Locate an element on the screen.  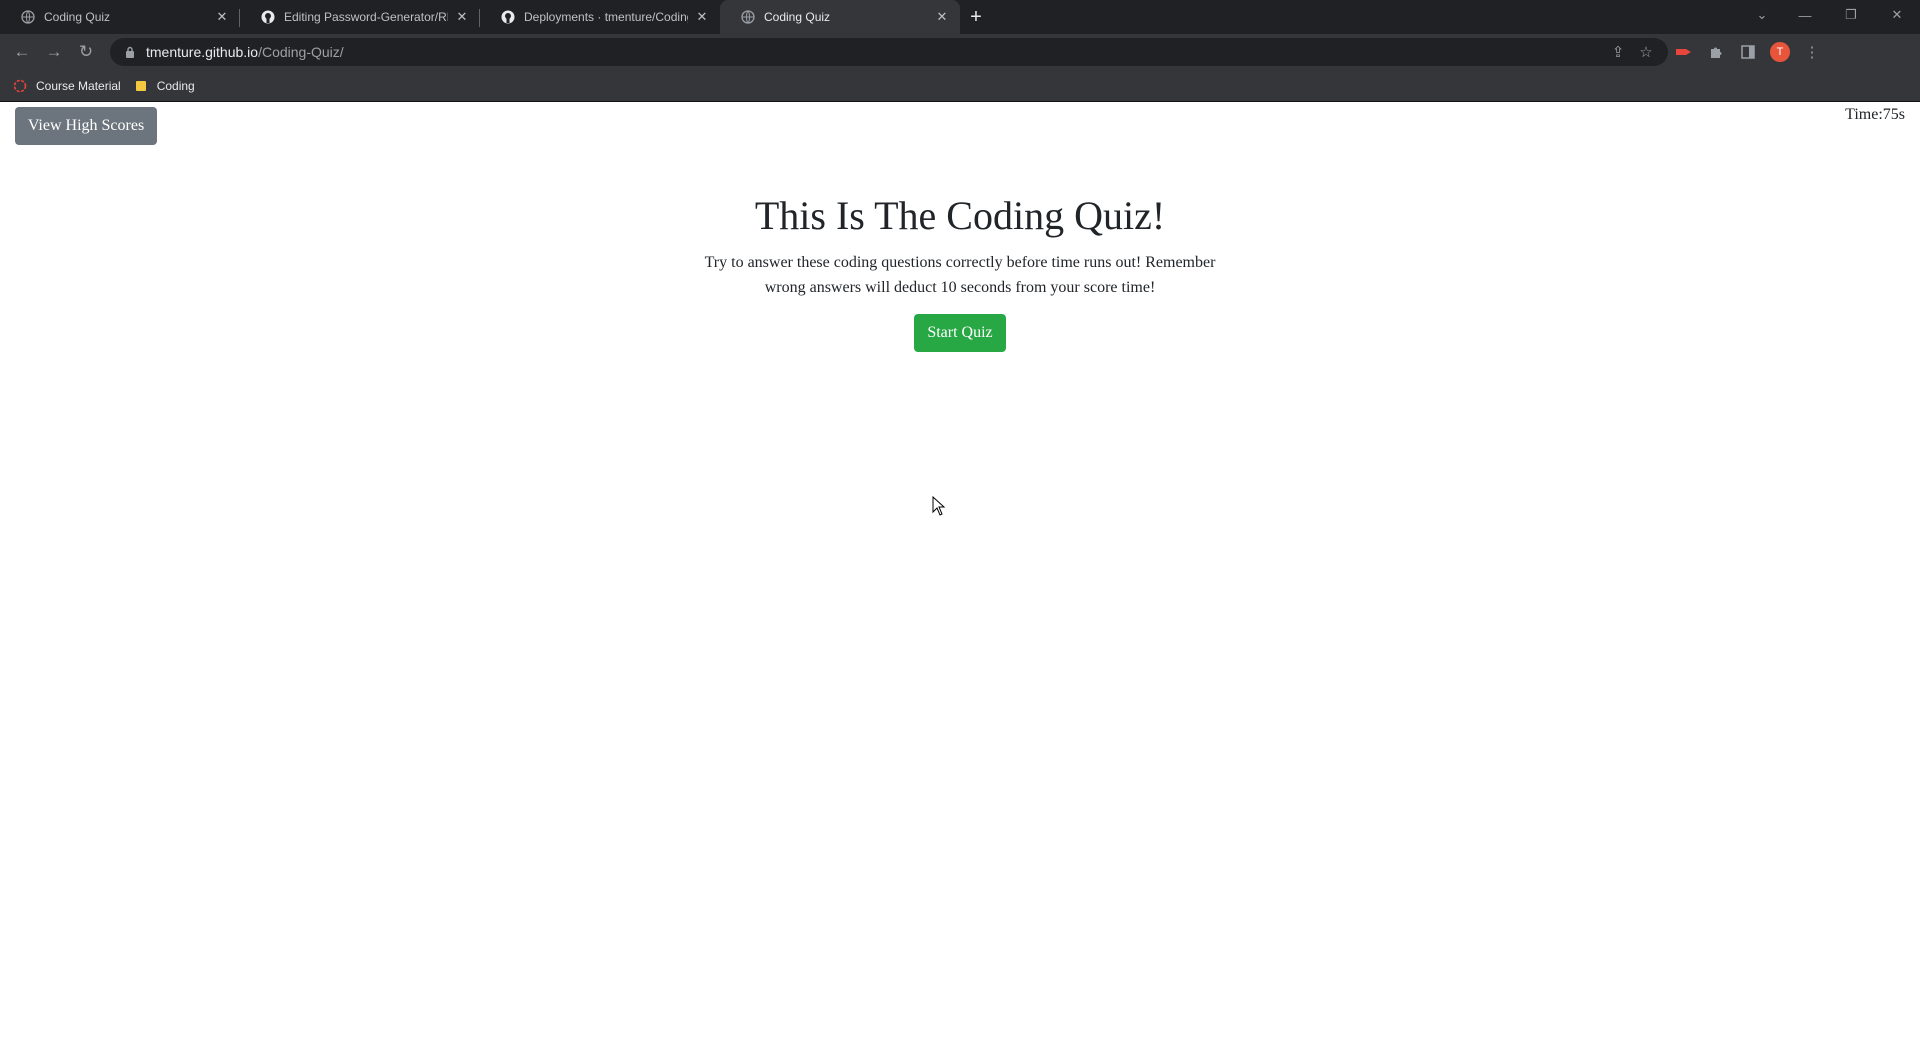
reload-icon: ↻ is located at coordinates (86, 52).